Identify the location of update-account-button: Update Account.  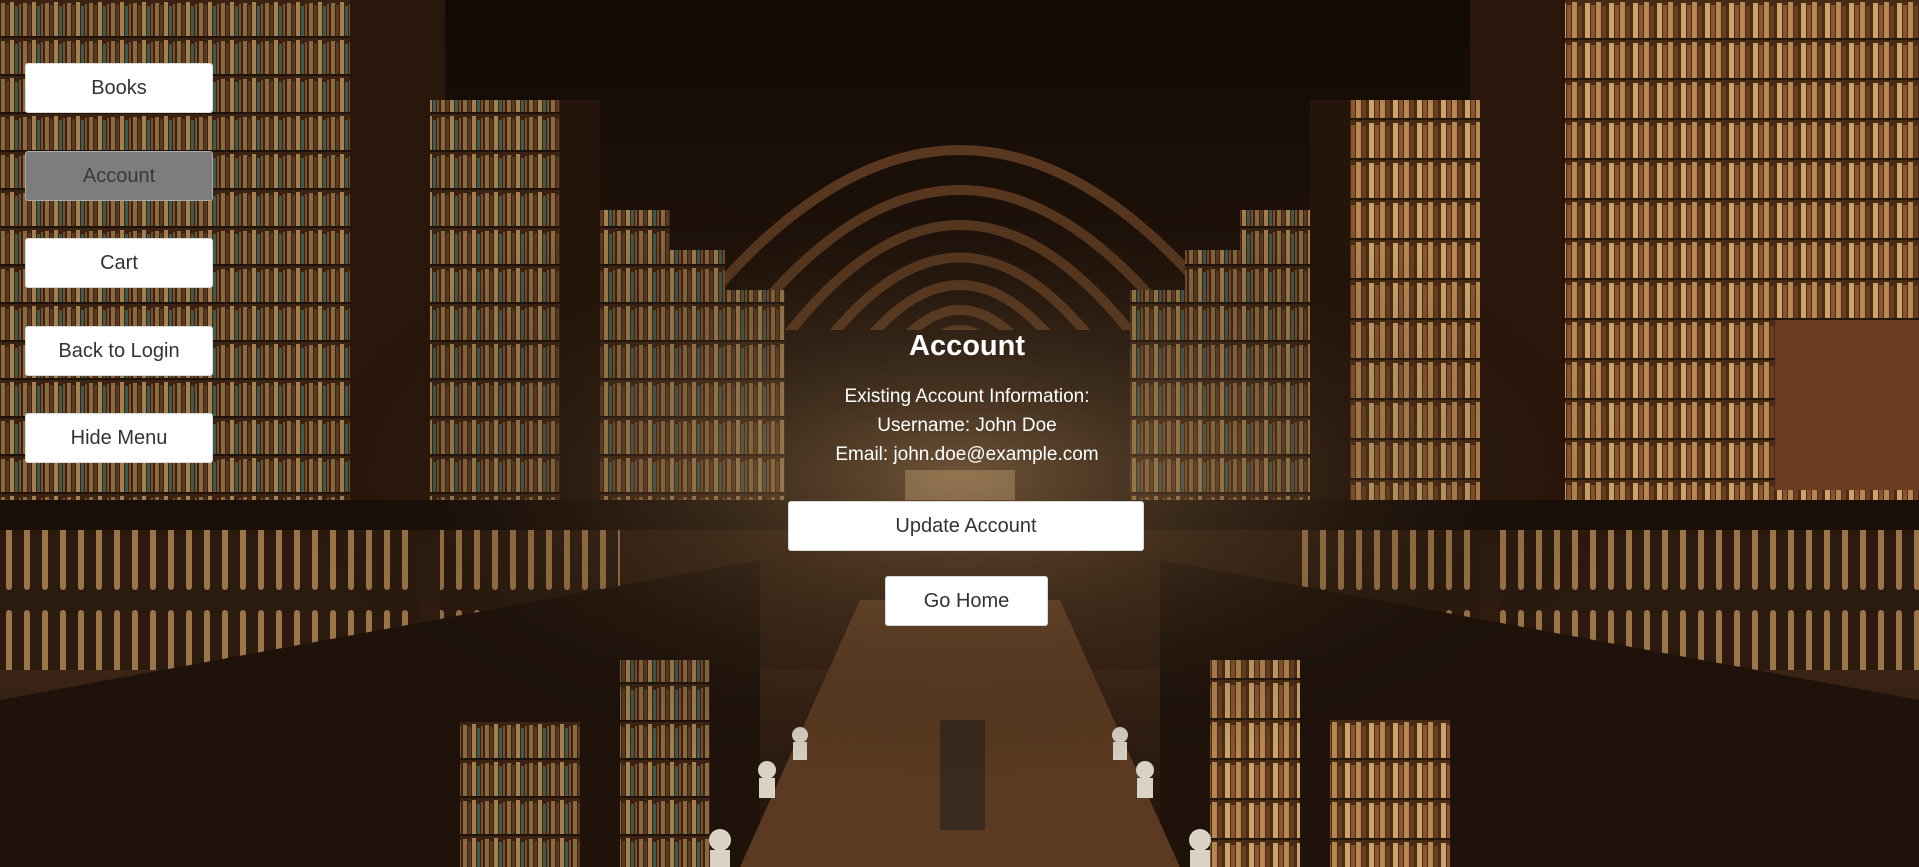
(966, 526).